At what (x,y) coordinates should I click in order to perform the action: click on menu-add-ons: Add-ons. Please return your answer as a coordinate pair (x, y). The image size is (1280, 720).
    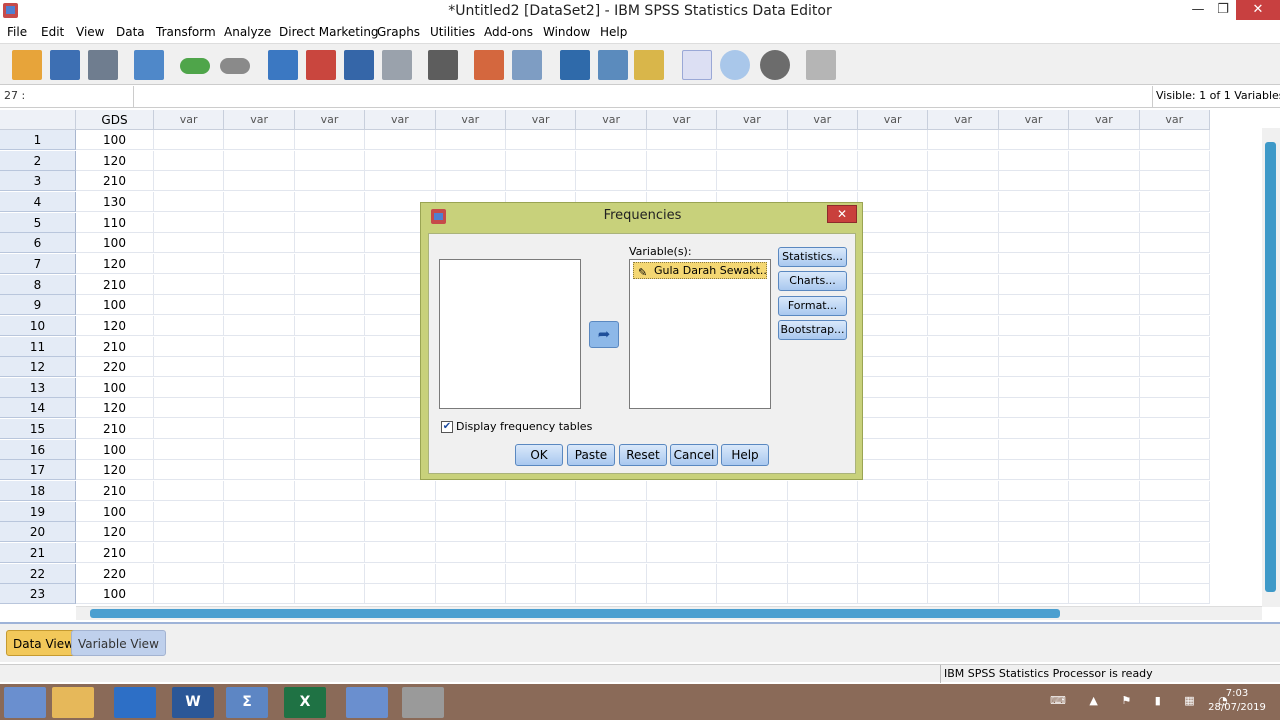
    Looking at the image, I should click on (508, 32).